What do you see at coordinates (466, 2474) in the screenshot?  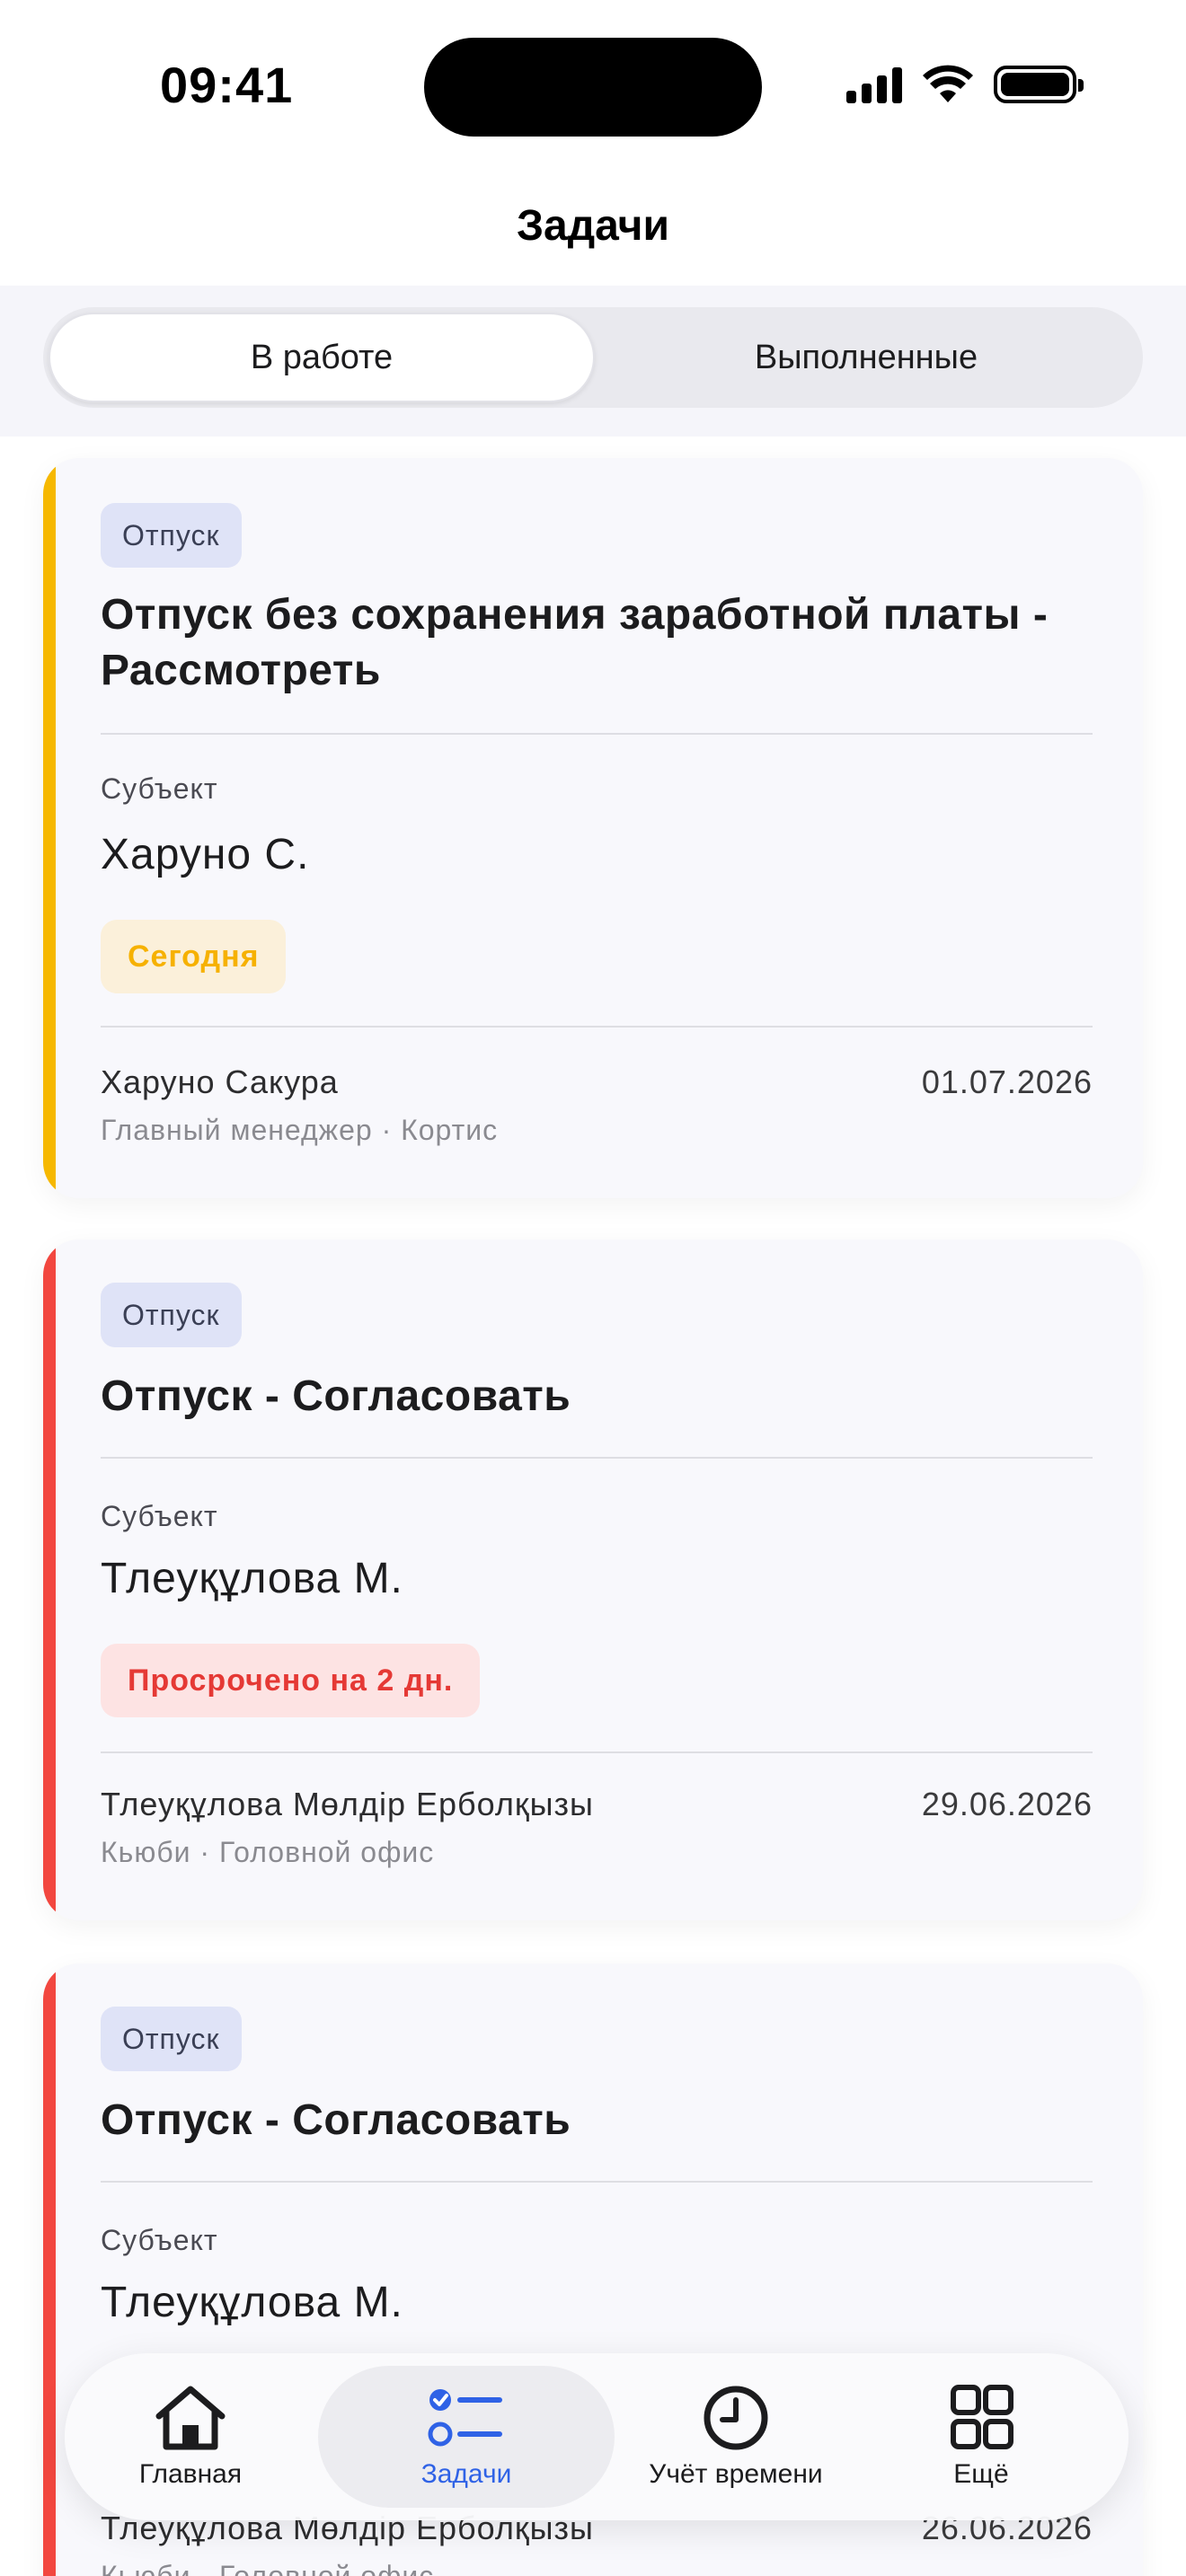 I see `tab-tasks-label: Задачи` at bounding box center [466, 2474].